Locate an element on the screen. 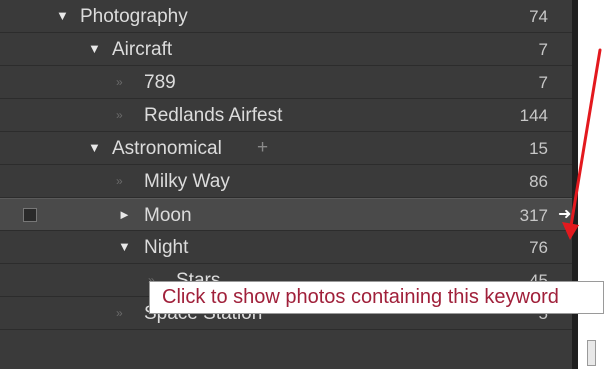 This screenshot has width=604, height=369. keyword-checkbox is located at coordinates (30, 215).